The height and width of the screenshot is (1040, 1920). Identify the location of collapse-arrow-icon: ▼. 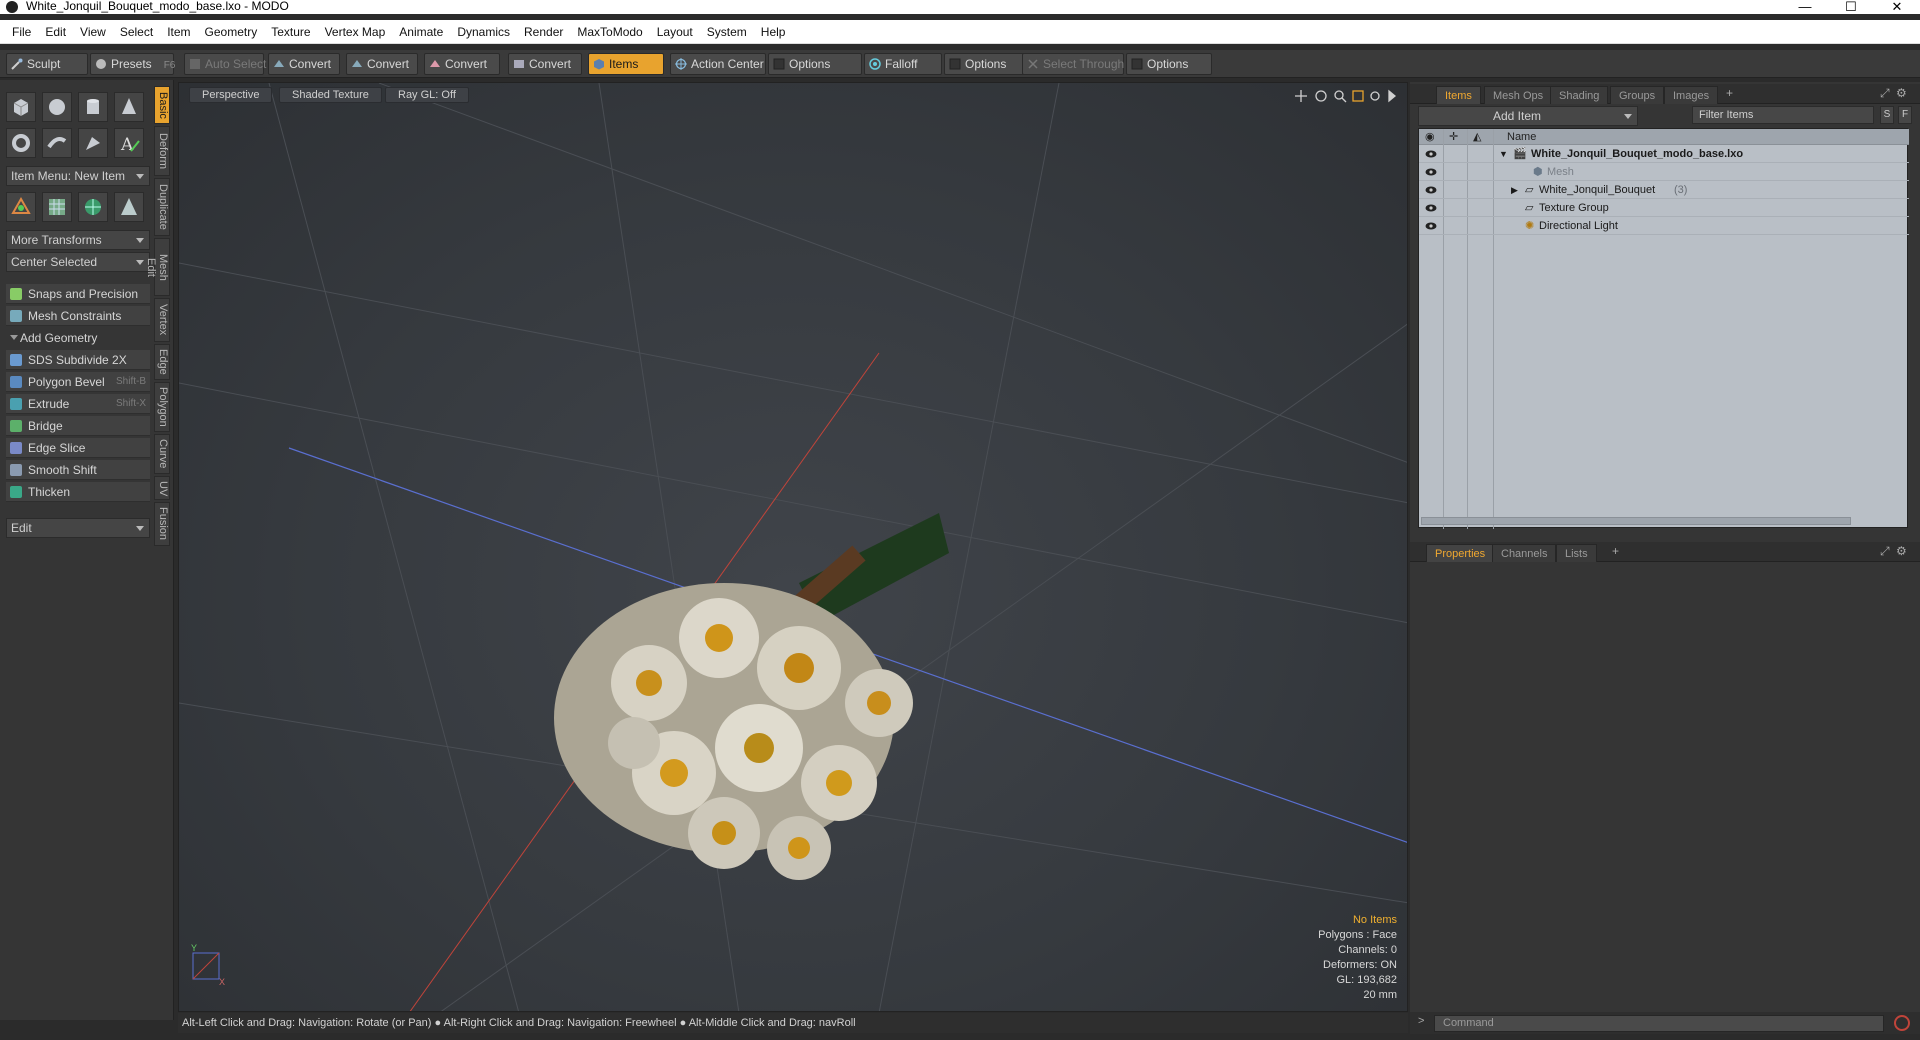
(1503, 154).